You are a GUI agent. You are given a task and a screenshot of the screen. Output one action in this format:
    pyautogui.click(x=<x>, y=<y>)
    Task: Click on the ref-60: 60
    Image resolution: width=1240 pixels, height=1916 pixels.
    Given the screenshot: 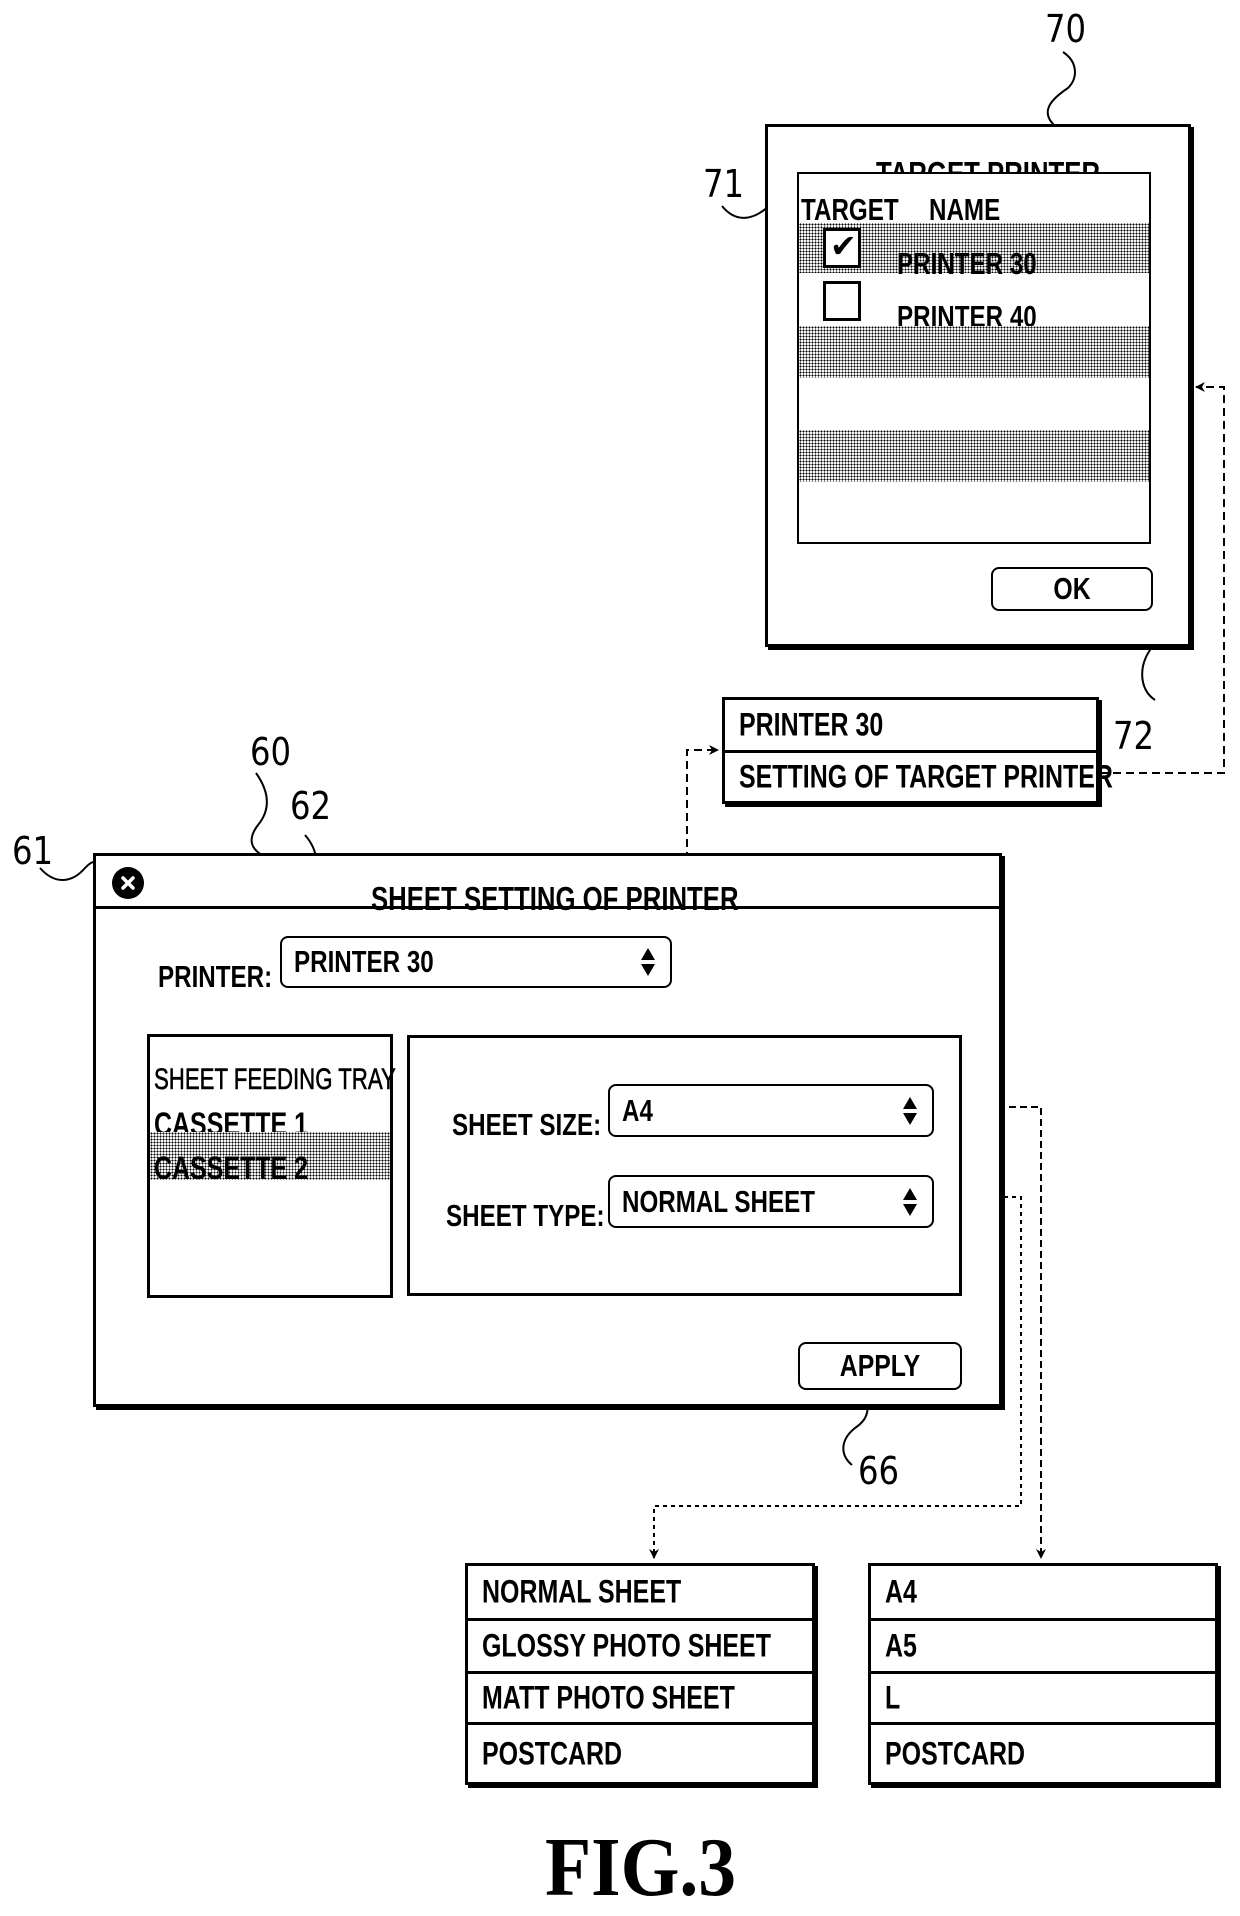 What is the action you would take?
    pyautogui.click(x=271, y=752)
    